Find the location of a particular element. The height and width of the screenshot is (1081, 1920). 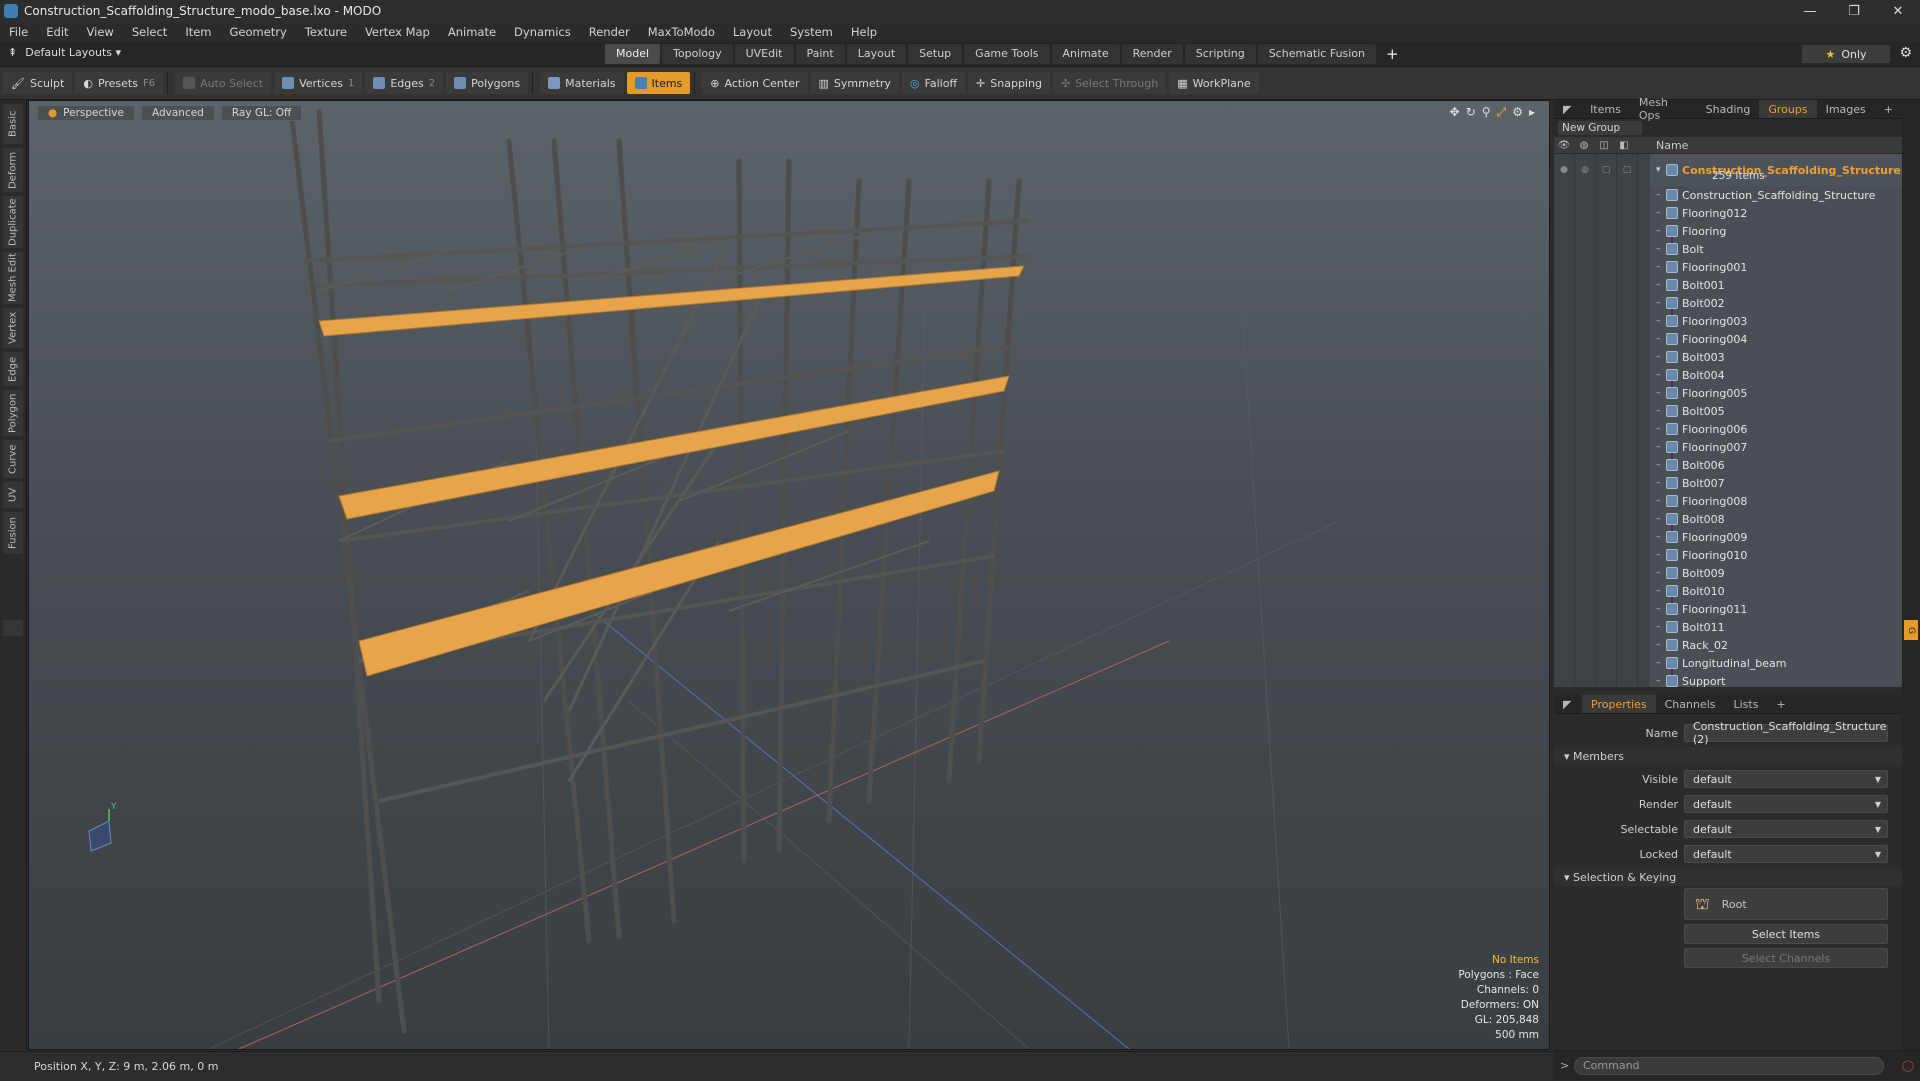

fit-view-icon: ⤢ is located at coordinates (1502, 112).